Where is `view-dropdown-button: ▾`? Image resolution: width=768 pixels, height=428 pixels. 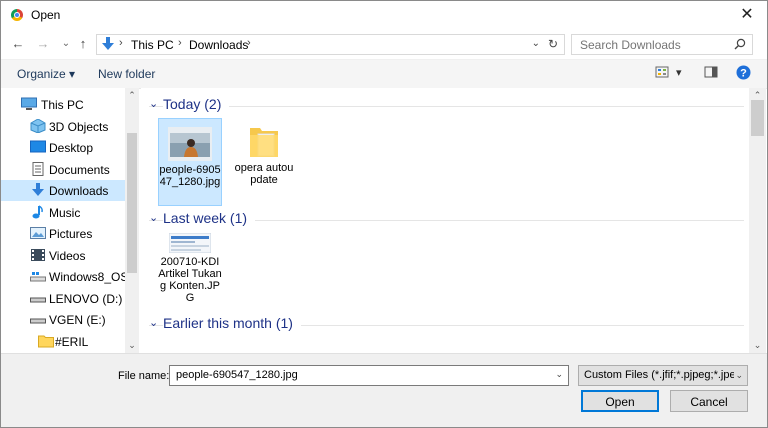
view-dropdown-button: ▾ is located at coordinates (679, 72).